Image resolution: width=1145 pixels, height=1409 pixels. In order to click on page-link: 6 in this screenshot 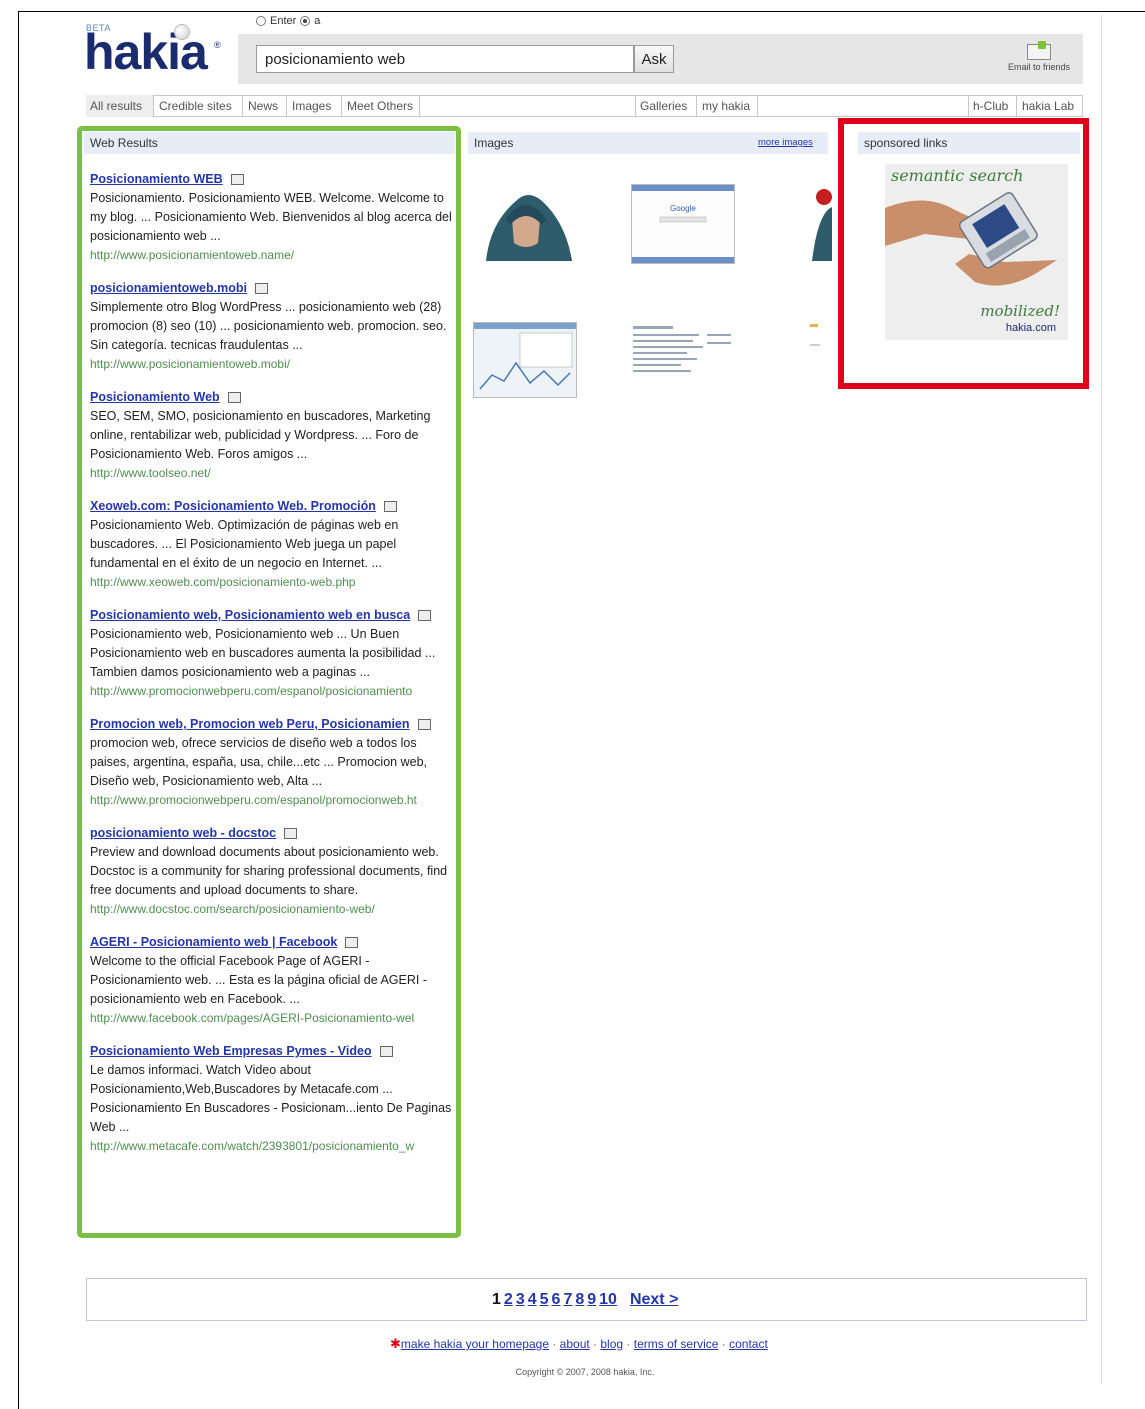, I will do `click(556, 1300)`.